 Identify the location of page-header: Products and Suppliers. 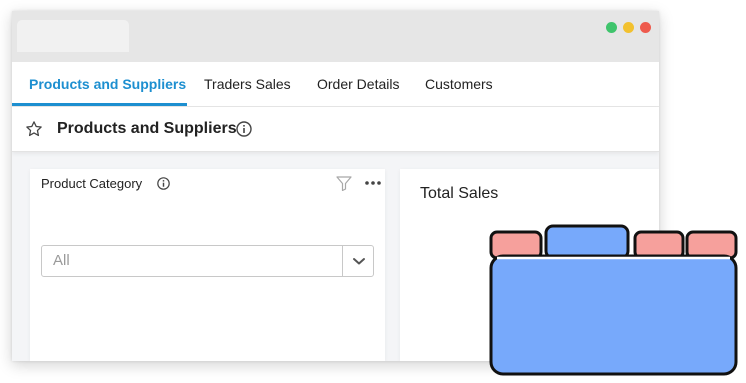
(335, 129).